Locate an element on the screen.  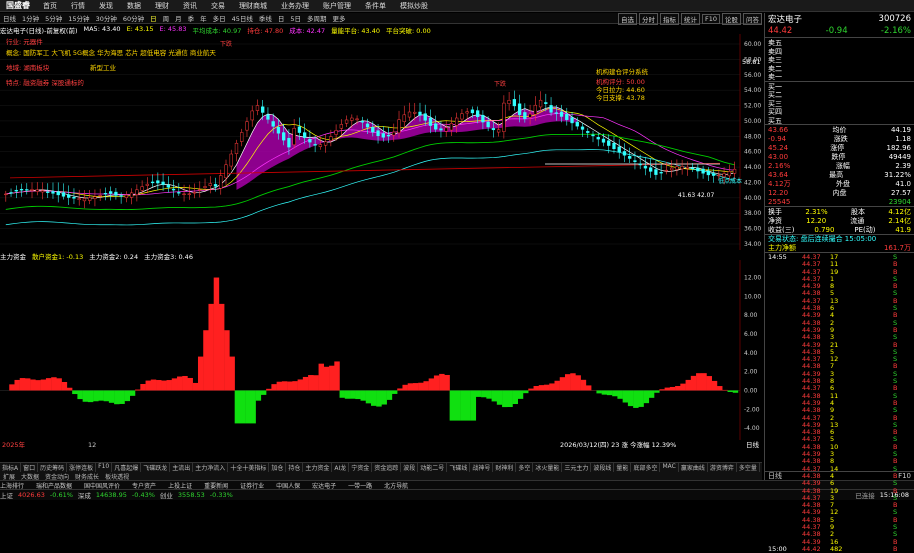
ticker-item: 北方导航 is located at coordinates (396, 485).